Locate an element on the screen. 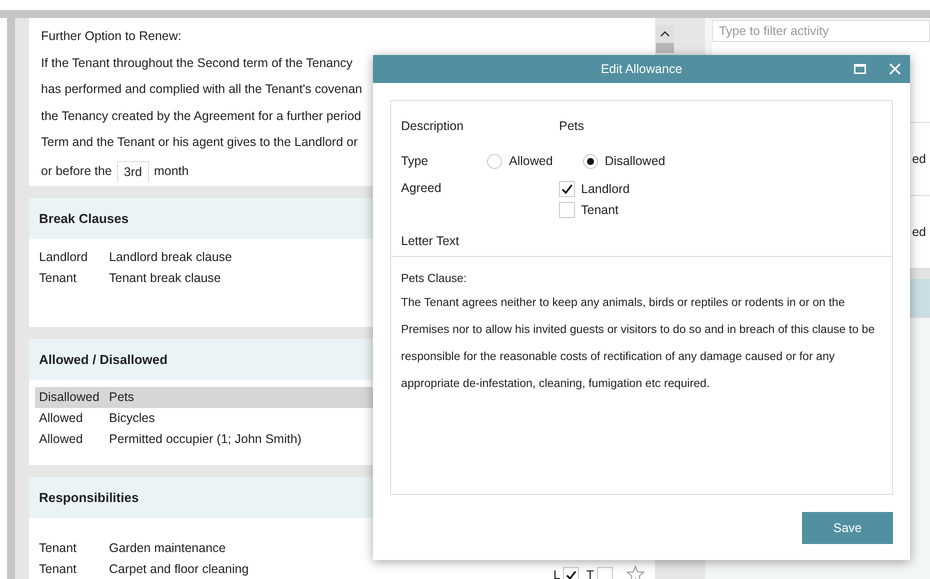 Image resolution: width=930 pixels, height=579 pixels. letter-heading: Pets Clause: is located at coordinates (434, 279).